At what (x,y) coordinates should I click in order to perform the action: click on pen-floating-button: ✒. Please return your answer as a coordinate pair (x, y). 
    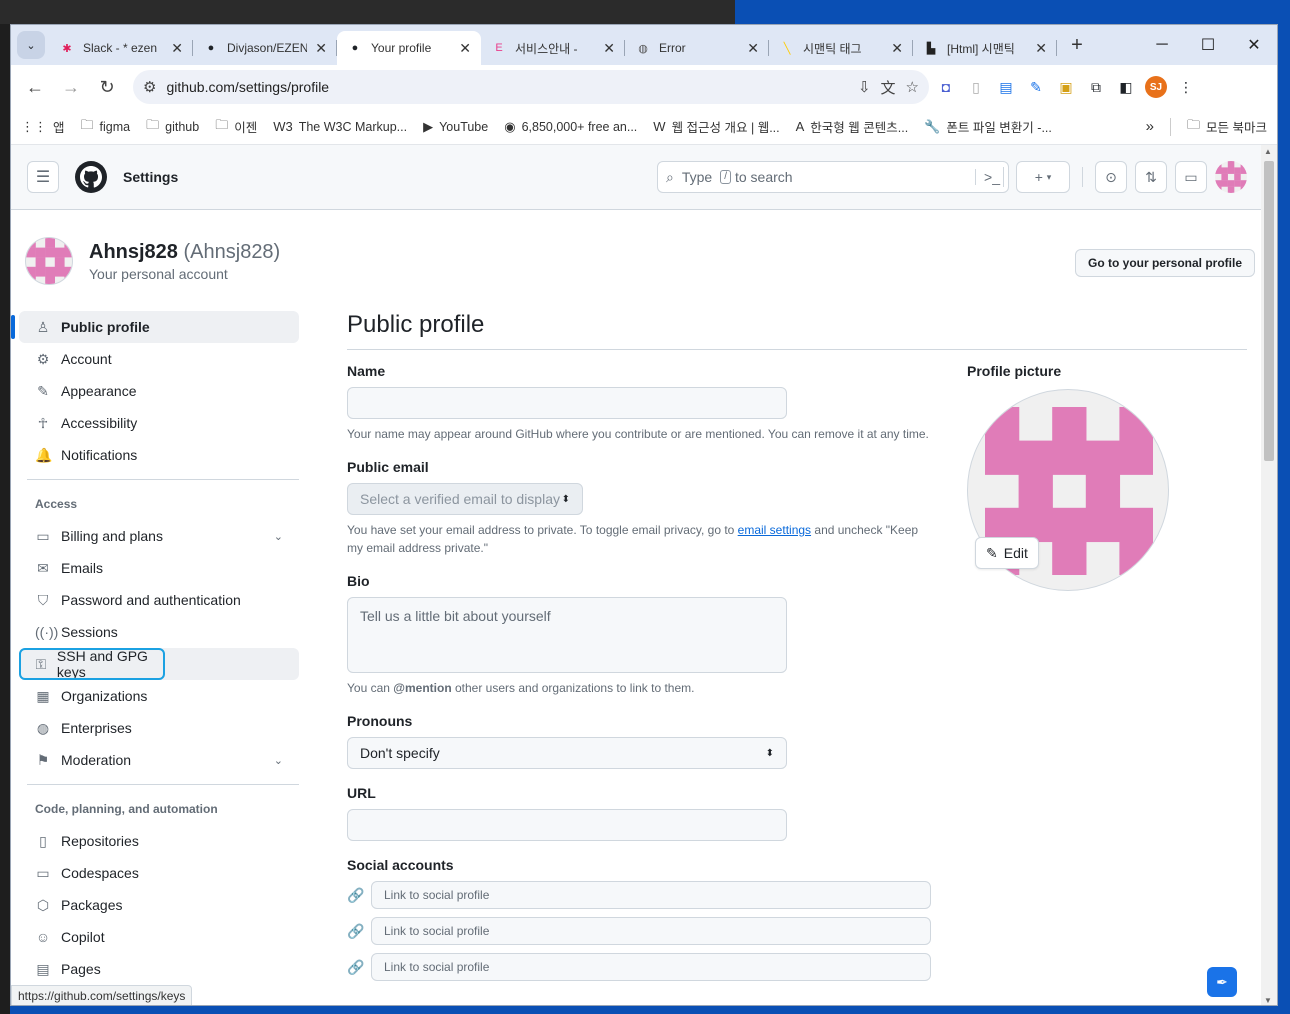
    Looking at the image, I should click on (1222, 982).